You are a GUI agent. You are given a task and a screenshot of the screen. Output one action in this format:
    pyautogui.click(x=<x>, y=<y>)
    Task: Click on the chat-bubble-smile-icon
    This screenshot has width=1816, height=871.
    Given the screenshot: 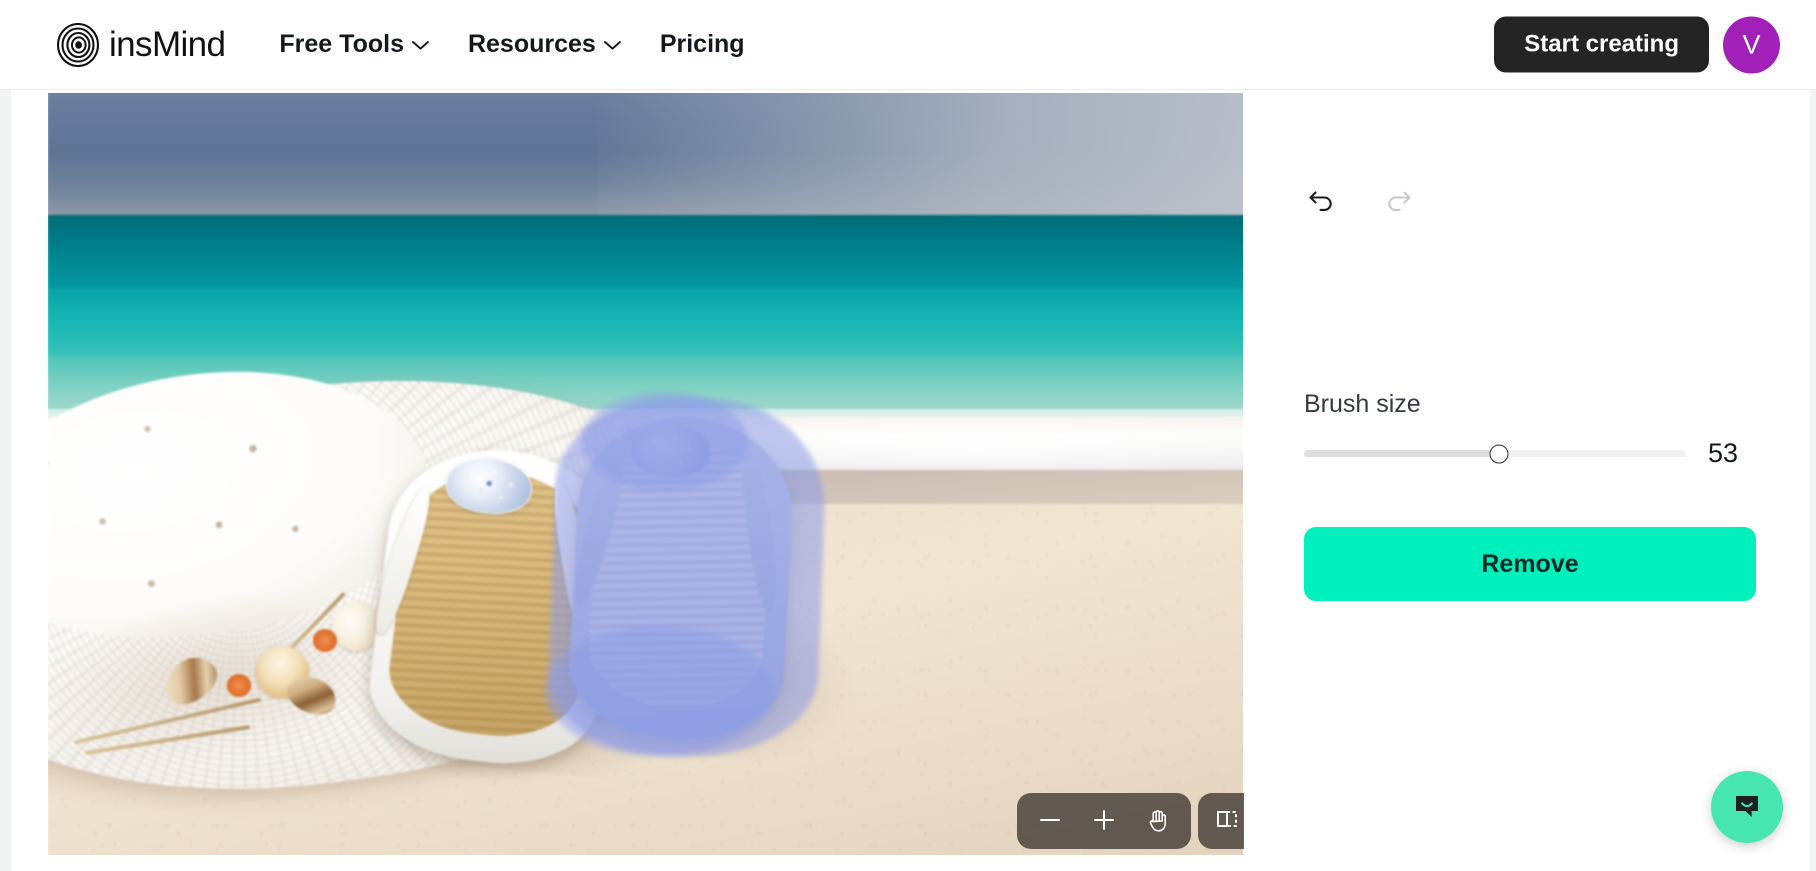 What is the action you would take?
    pyautogui.click(x=1747, y=807)
    